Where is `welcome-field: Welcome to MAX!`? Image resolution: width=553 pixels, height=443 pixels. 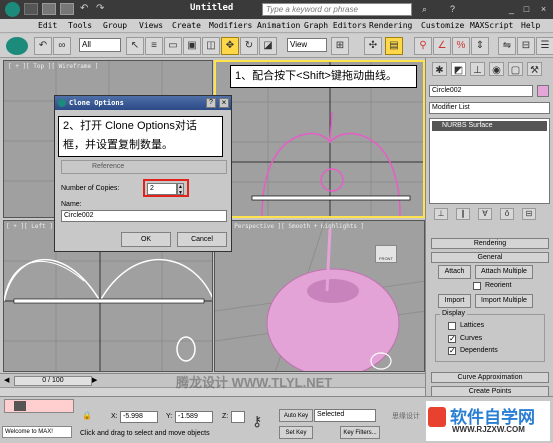
welcome-field: Welcome to MAX! is located at coordinates (37, 432).